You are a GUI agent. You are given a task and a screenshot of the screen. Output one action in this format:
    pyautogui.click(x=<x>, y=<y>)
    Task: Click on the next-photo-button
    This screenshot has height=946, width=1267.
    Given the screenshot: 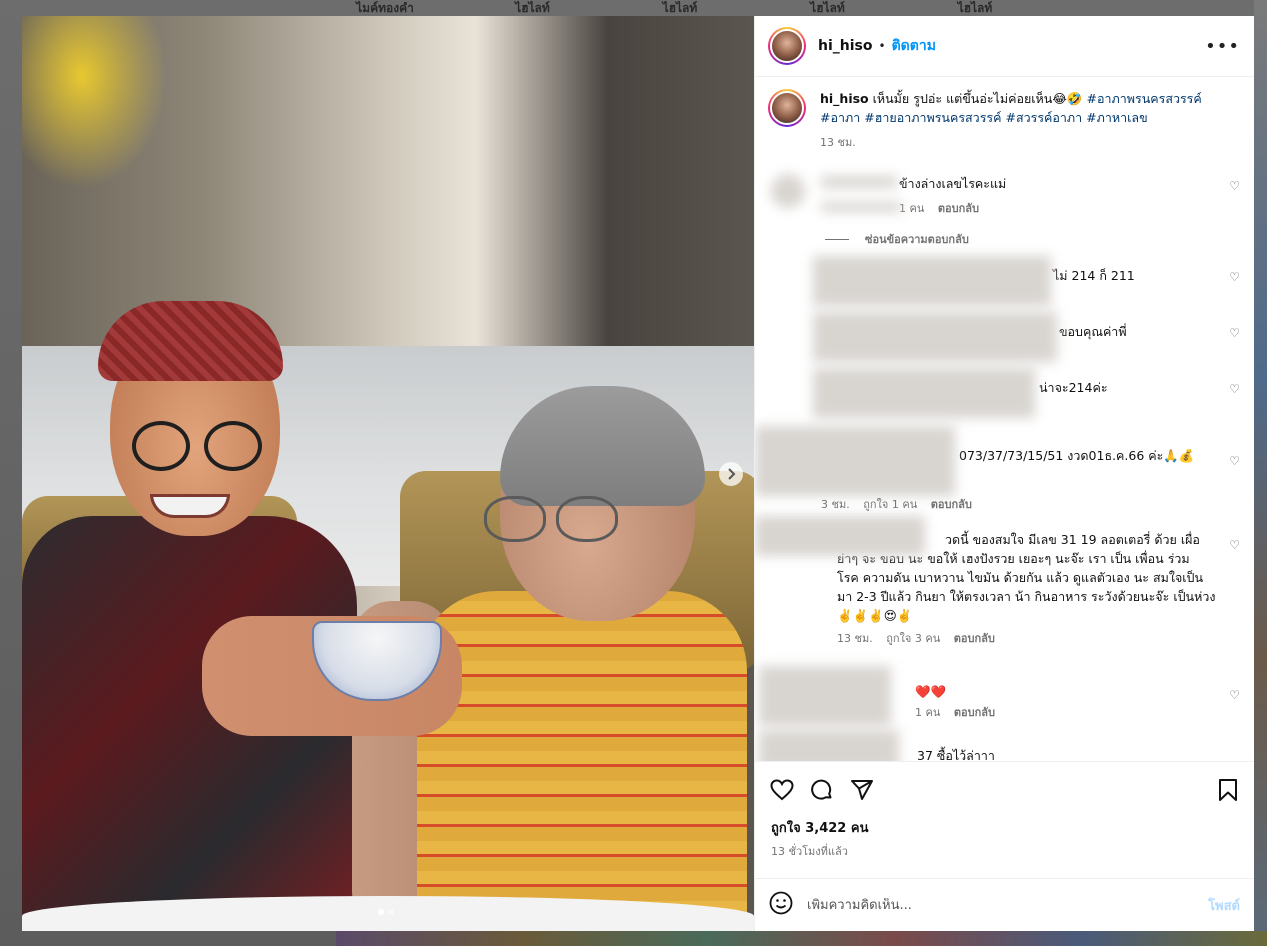 What is the action you would take?
    pyautogui.click(x=731, y=474)
    